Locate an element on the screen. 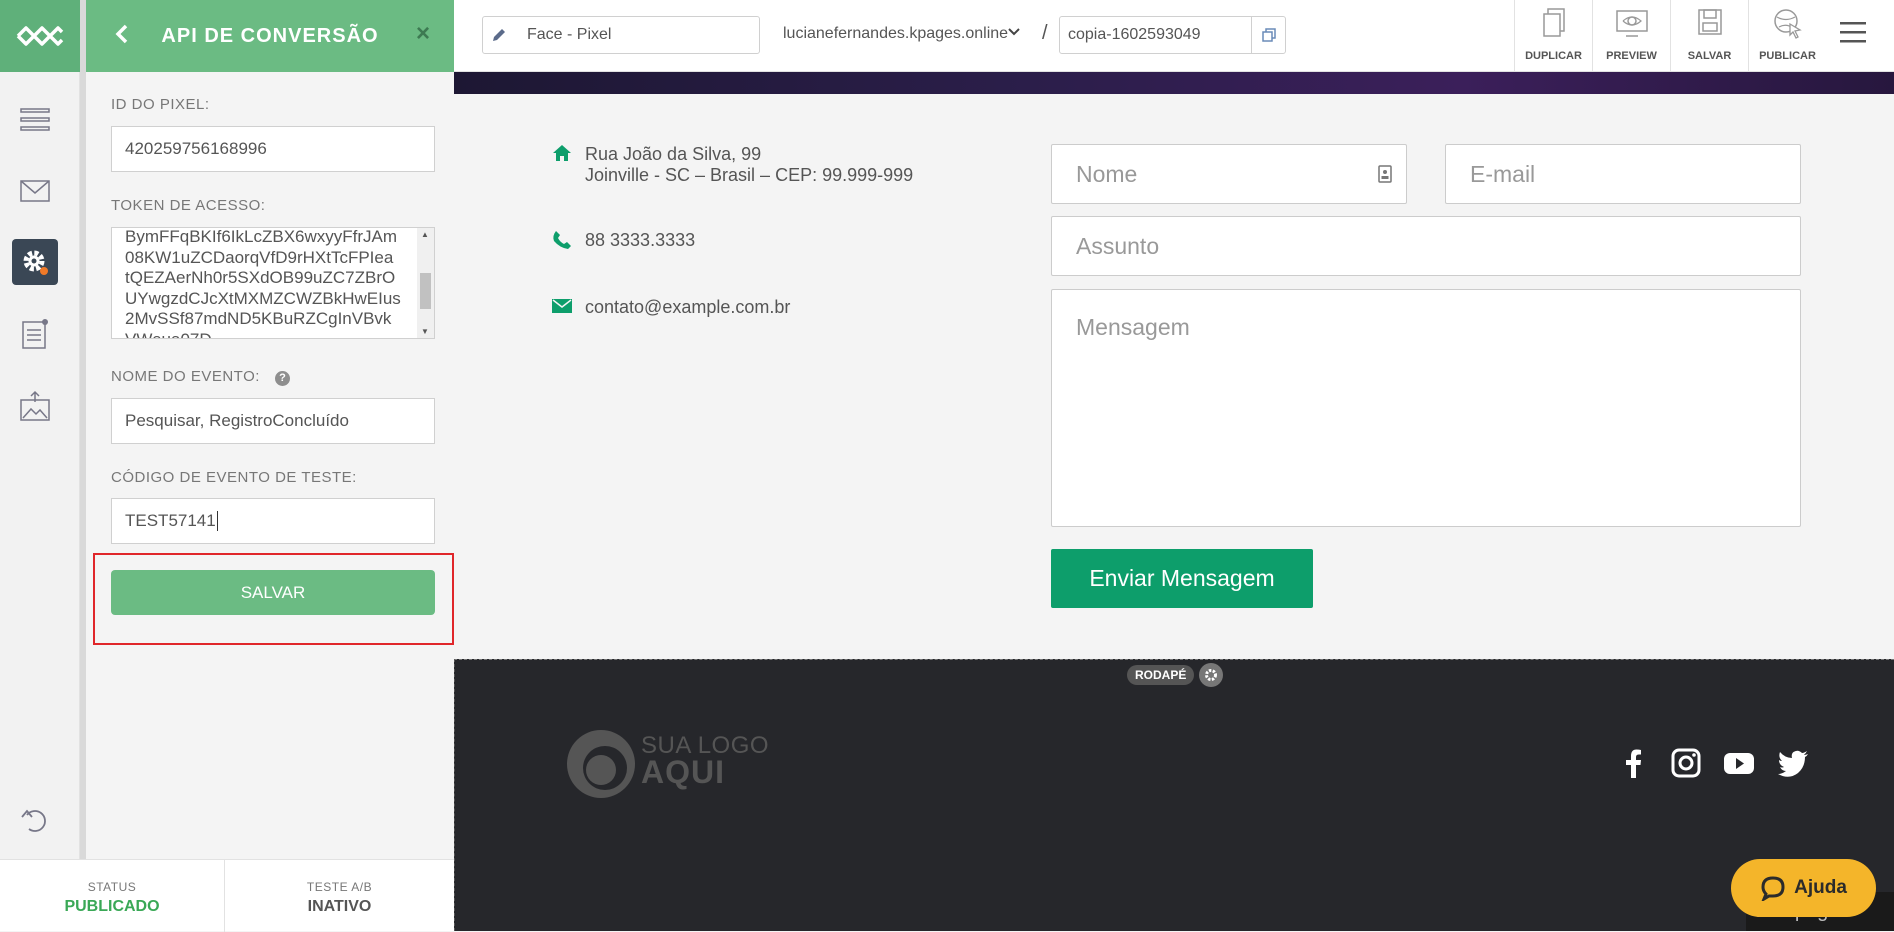  subject-placeholder: Assunto is located at coordinates (1118, 245).